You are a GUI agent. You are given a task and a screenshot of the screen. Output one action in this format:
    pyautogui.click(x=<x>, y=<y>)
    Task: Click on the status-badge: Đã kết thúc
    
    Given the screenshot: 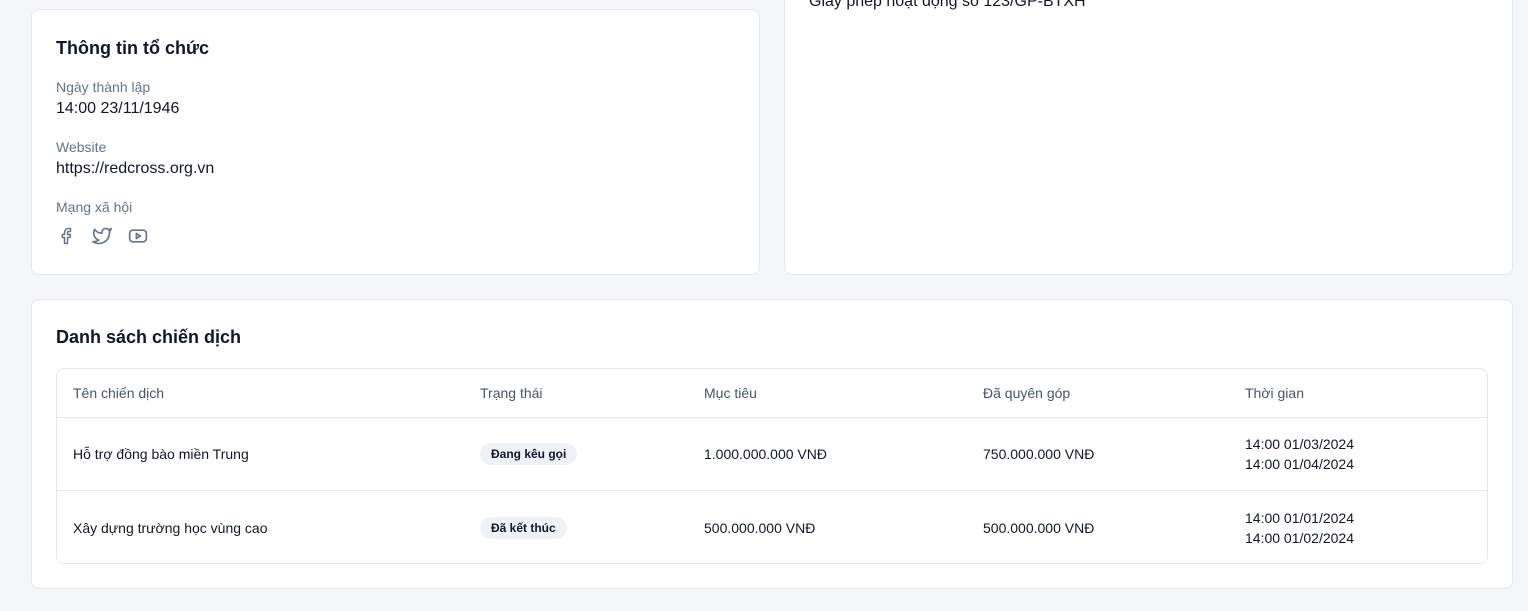 What is the action you would take?
    pyautogui.click(x=523, y=527)
    